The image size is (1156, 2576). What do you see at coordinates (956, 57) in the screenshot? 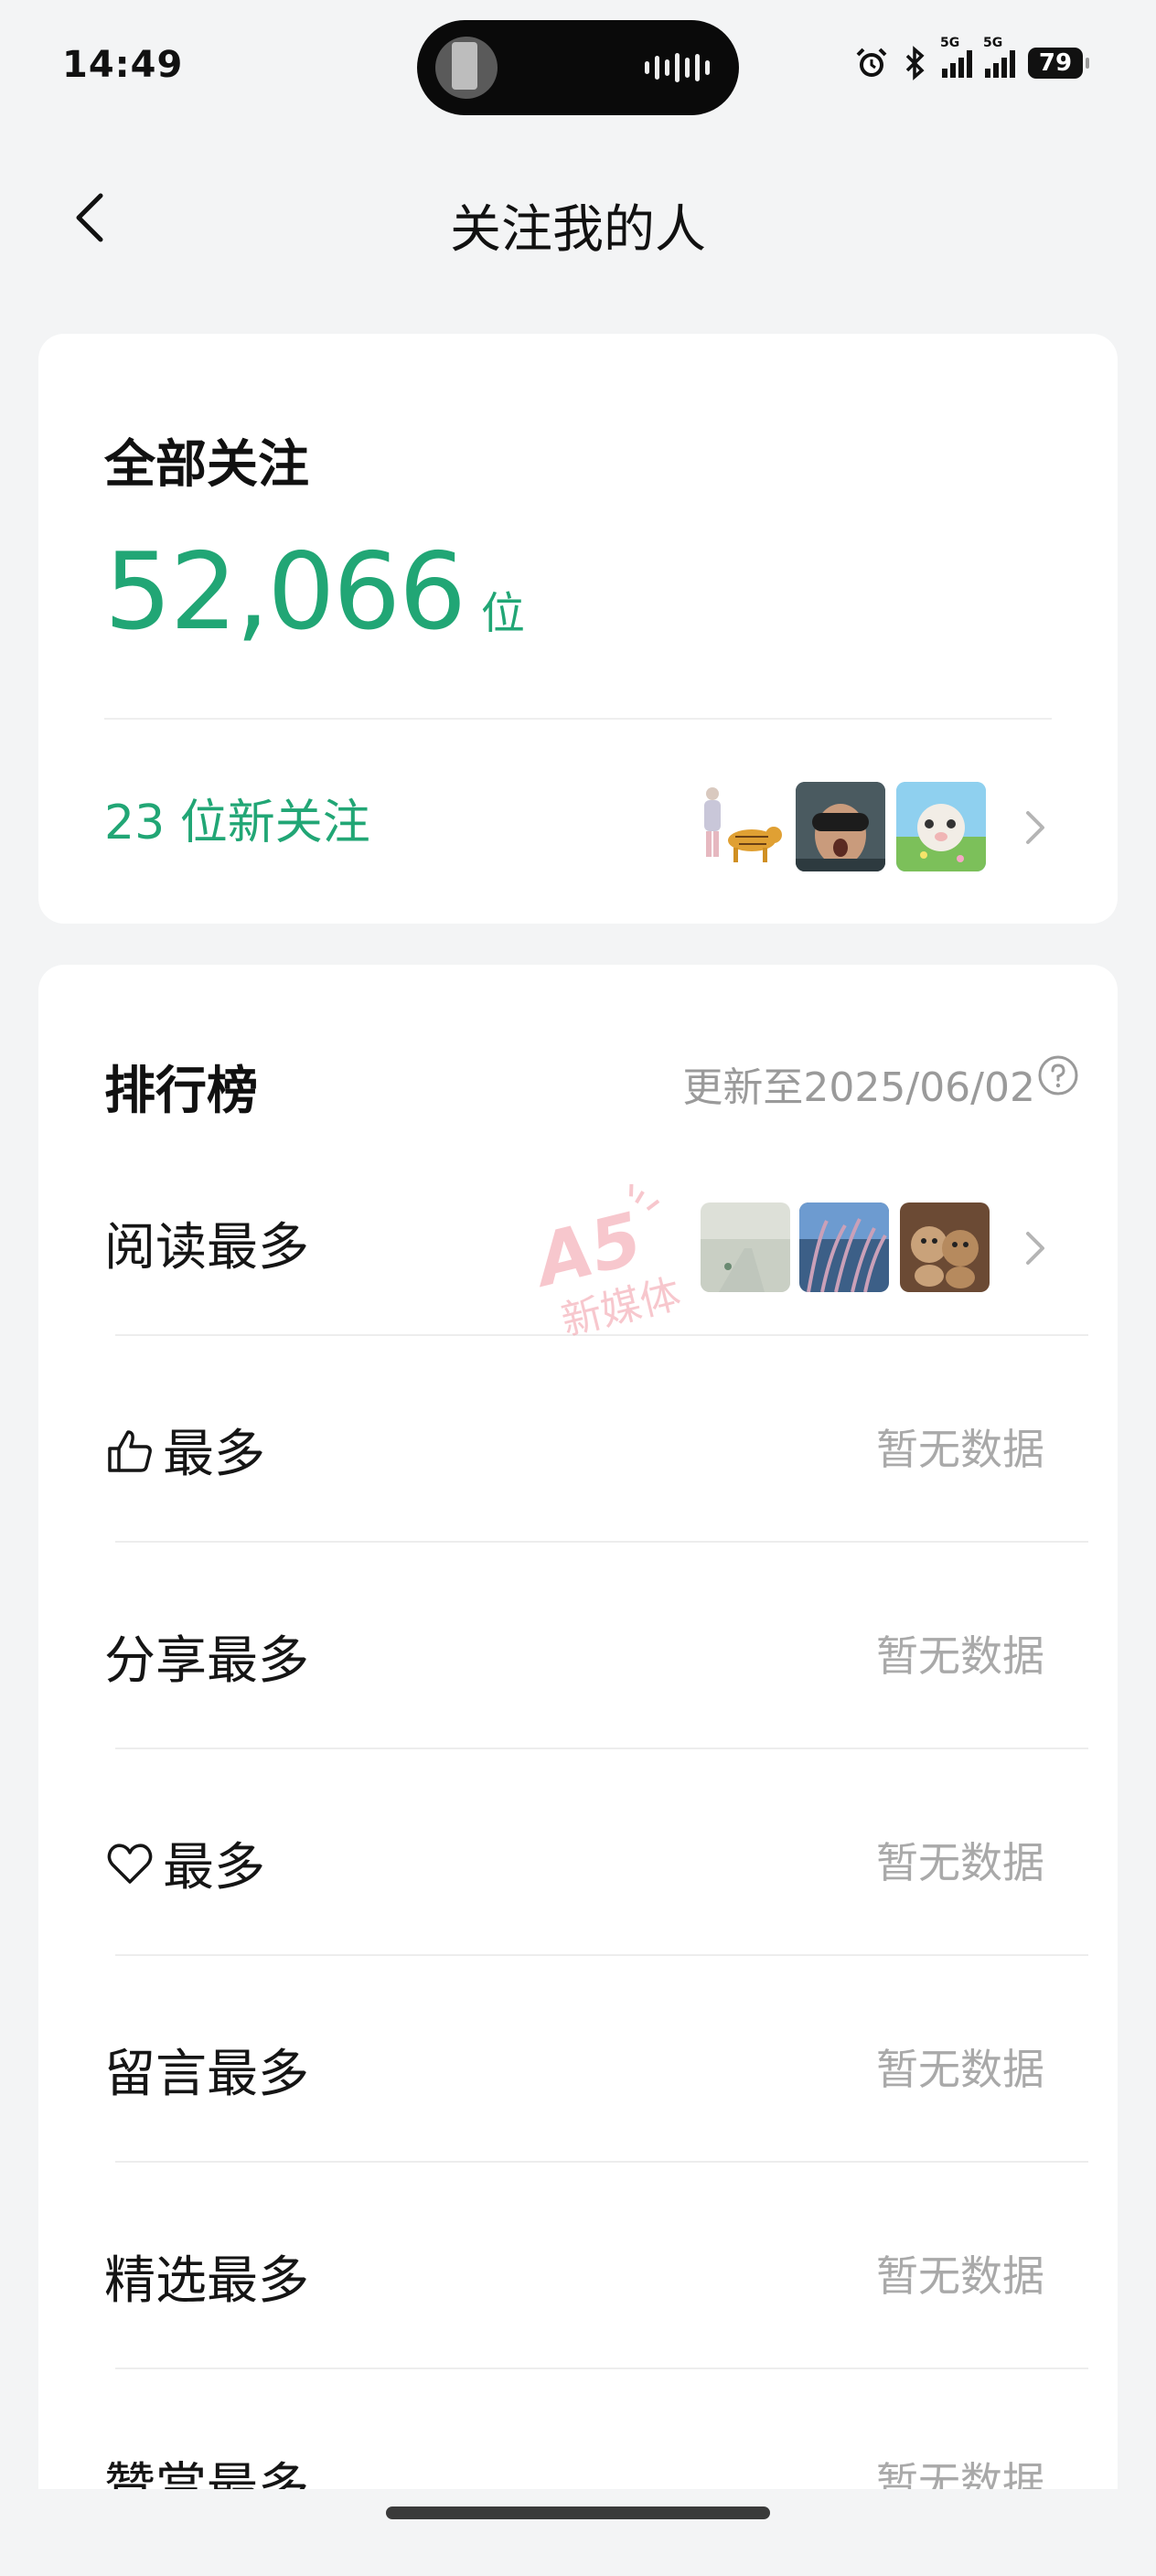
I see `signal-icon-1: 5G` at bounding box center [956, 57].